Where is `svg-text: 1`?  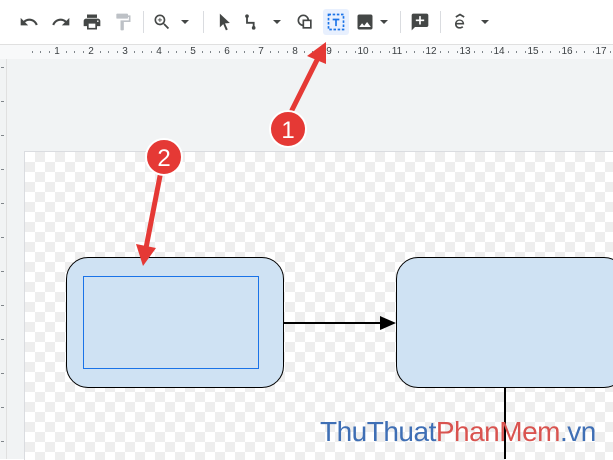
svg-text: 1 is located at coordinates (287, 130).